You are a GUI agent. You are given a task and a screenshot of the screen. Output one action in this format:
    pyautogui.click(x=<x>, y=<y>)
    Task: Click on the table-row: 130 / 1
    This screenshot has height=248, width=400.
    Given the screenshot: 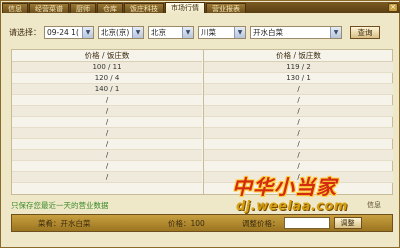 What is the action you would take?
    pyautogui.click(x=298, y=78)
    